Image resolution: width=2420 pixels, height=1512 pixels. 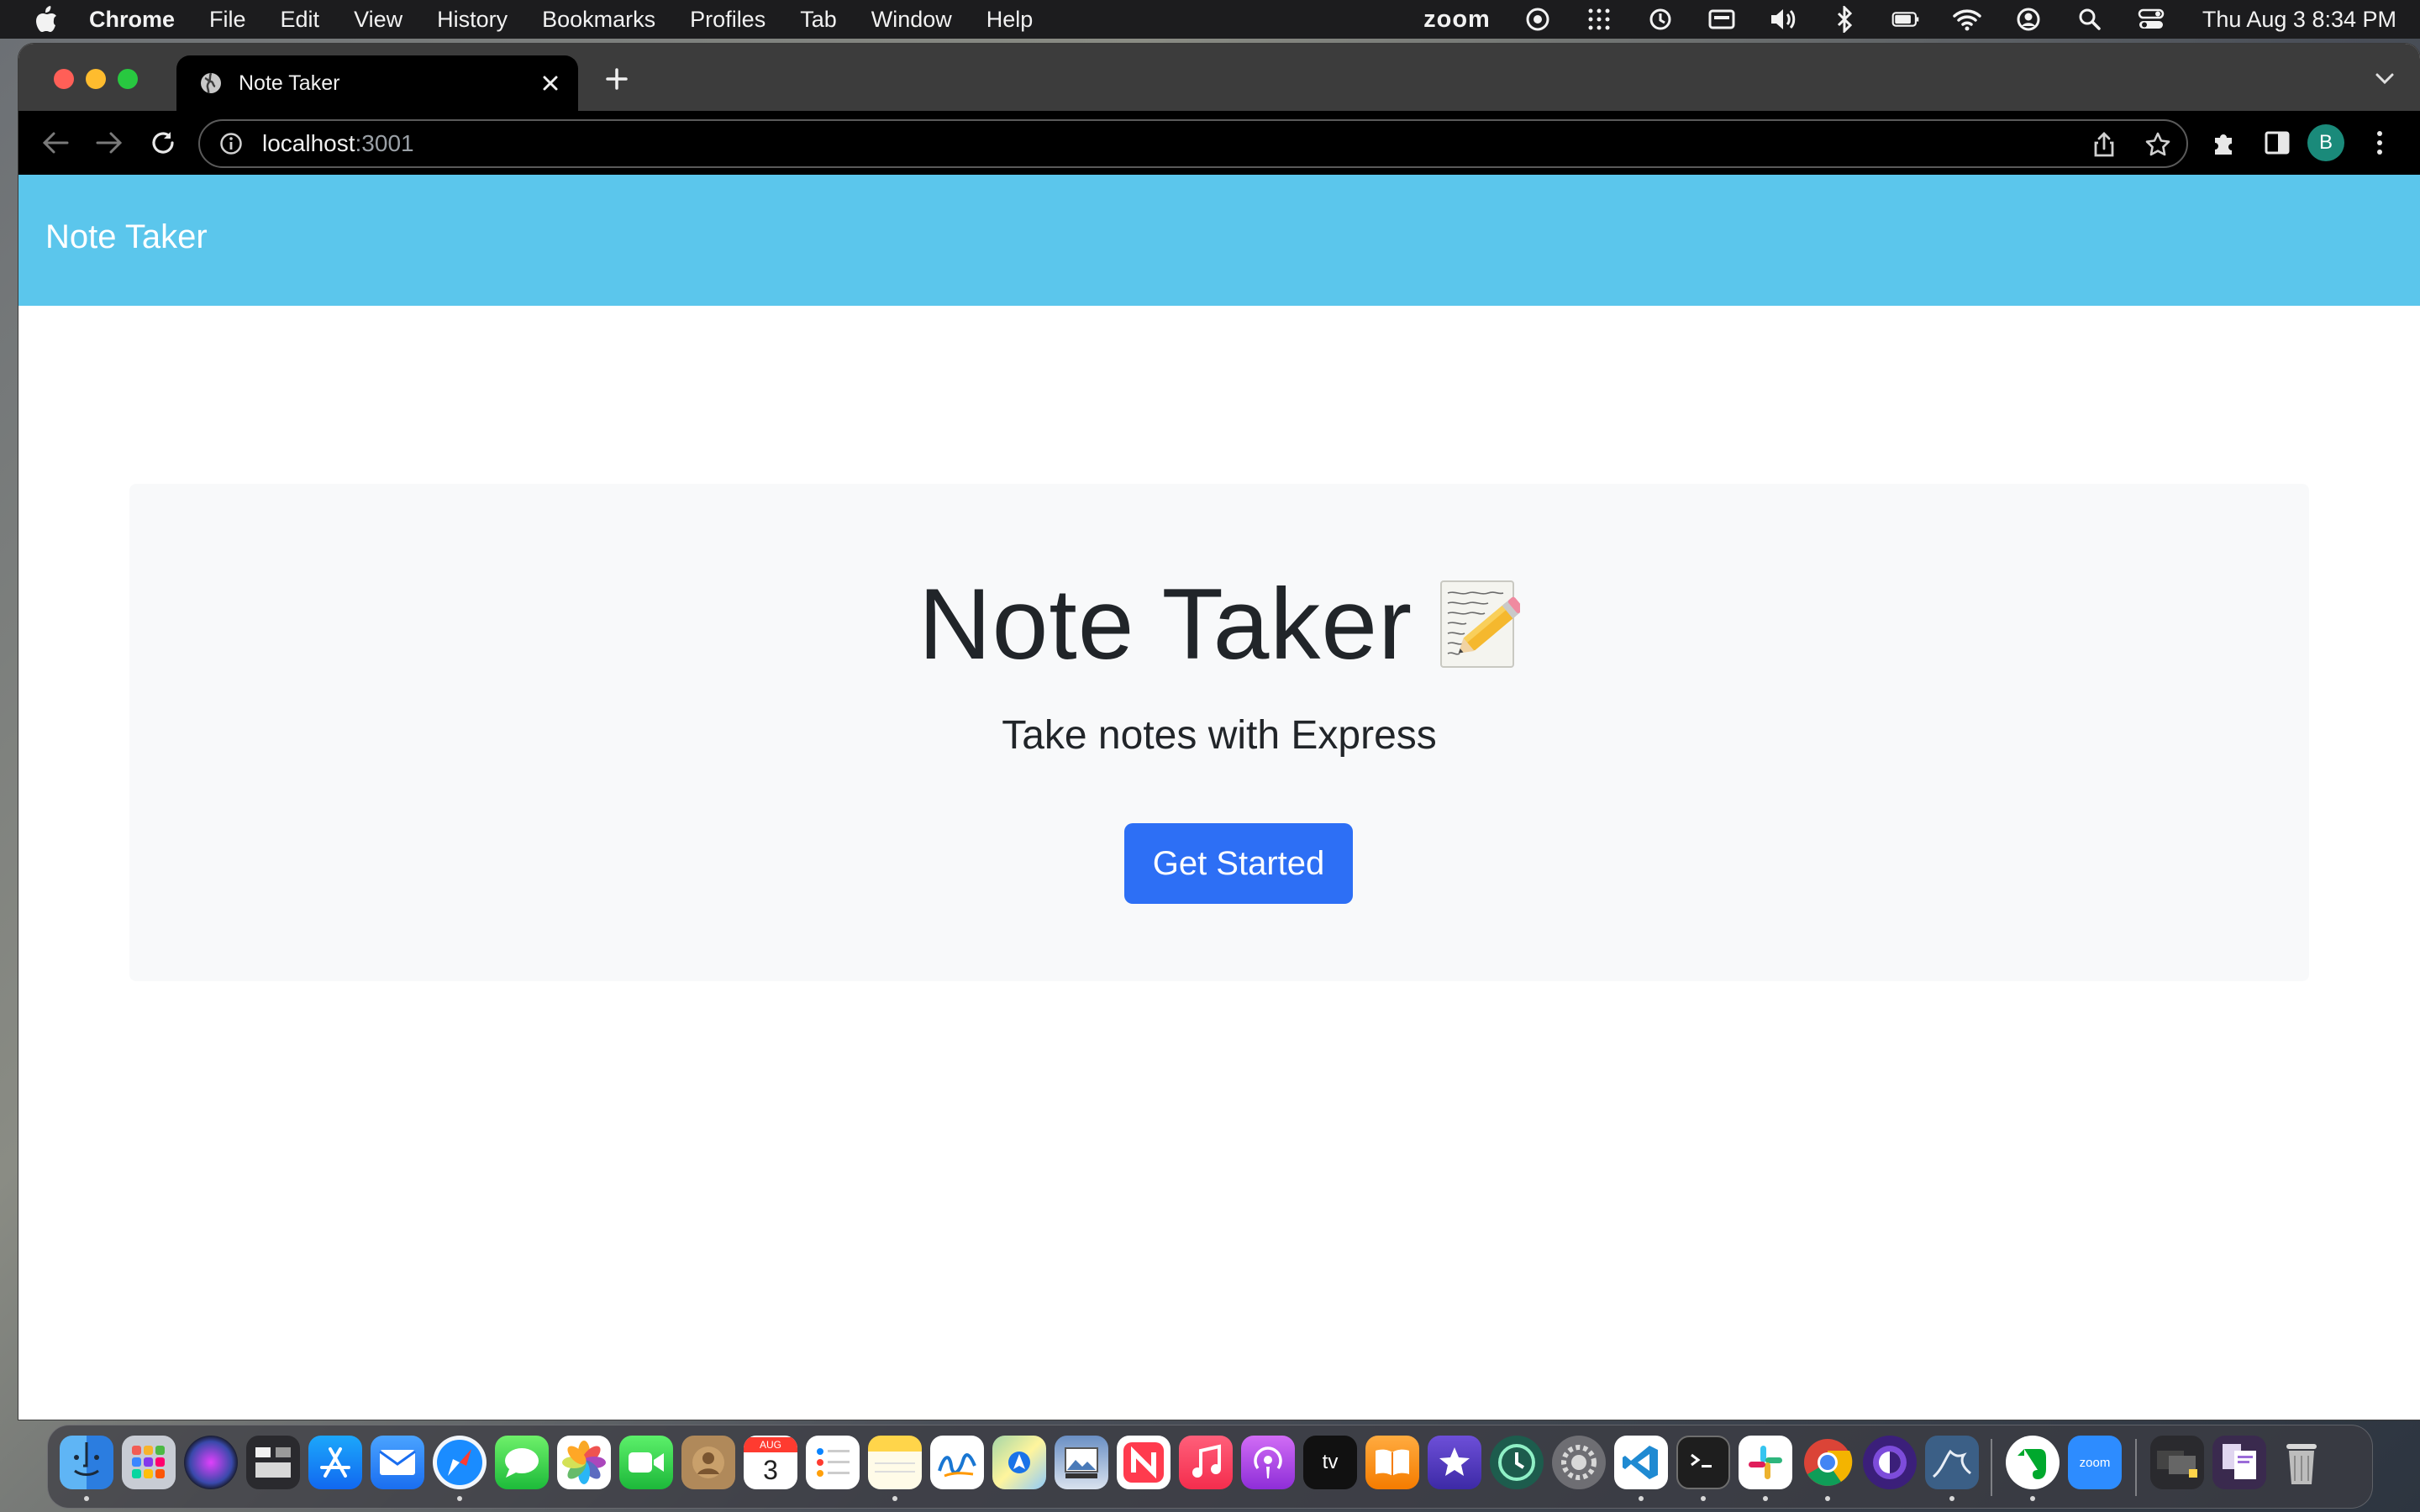 I want to click on menu-bookmarks: Bookmarks, so click(x=598, y=20).